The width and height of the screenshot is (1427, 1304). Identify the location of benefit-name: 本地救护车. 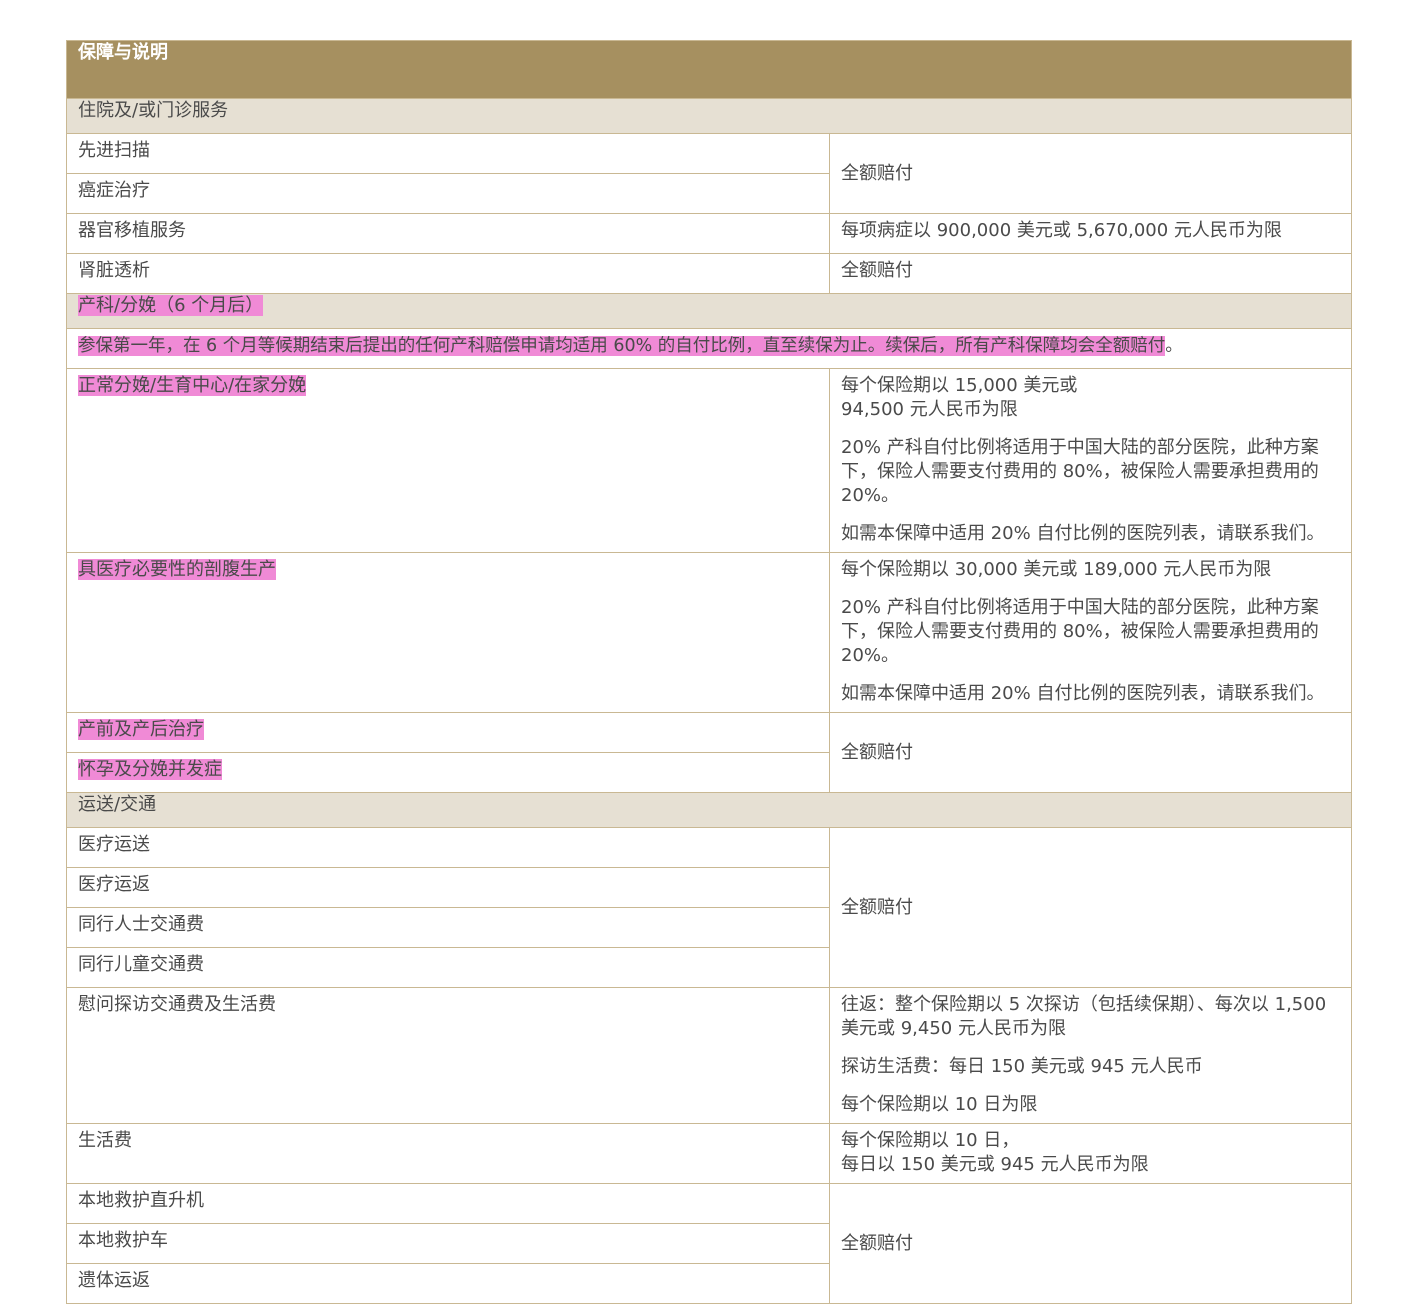
(448, 1243).